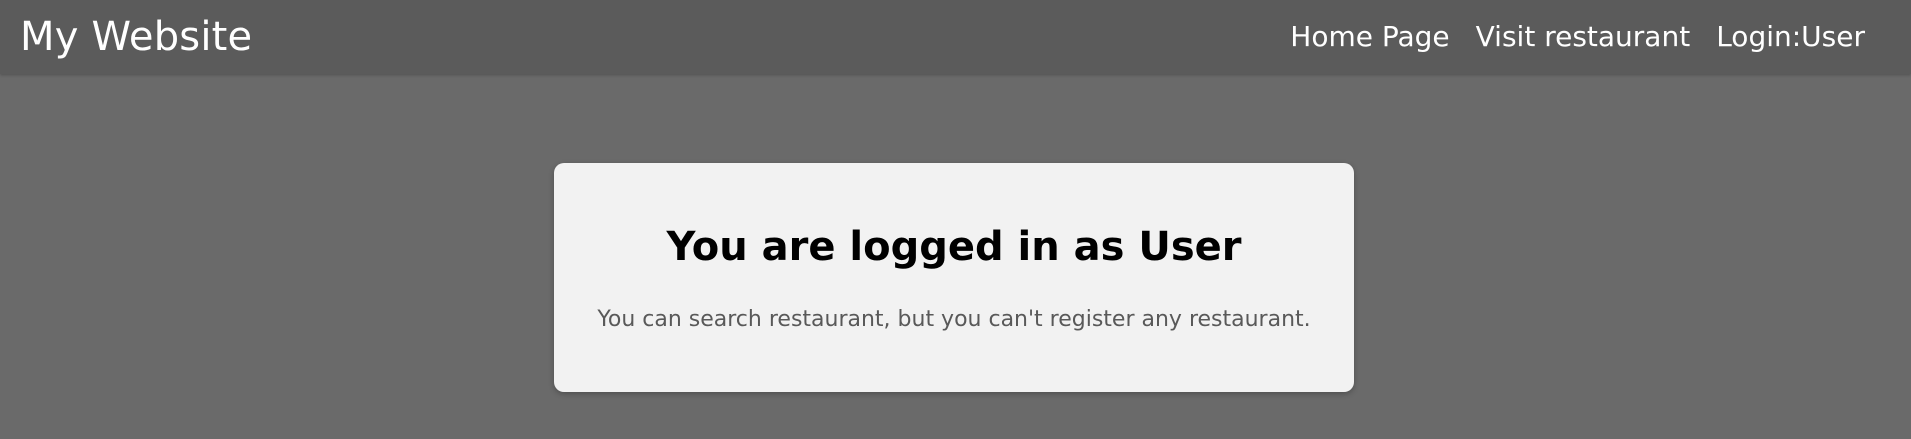 The height and width of the screenshot is (439, 1911). Describe the element at coordinates (954, 246) in the screenshot. I see `login-status-title: You are logged in as User` at that location.